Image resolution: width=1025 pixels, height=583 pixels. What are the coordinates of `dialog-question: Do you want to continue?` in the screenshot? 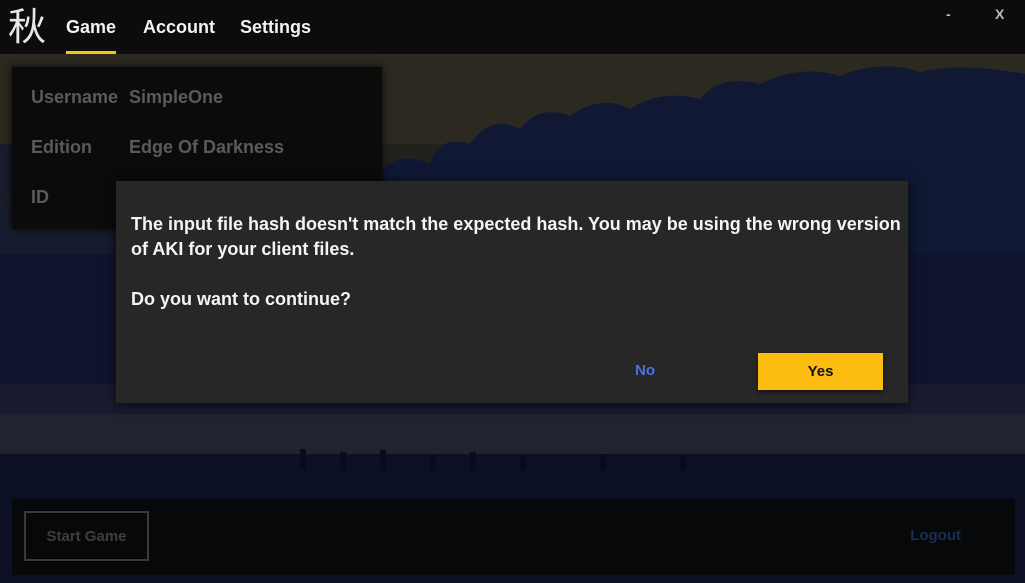 It's located at (241, 299).